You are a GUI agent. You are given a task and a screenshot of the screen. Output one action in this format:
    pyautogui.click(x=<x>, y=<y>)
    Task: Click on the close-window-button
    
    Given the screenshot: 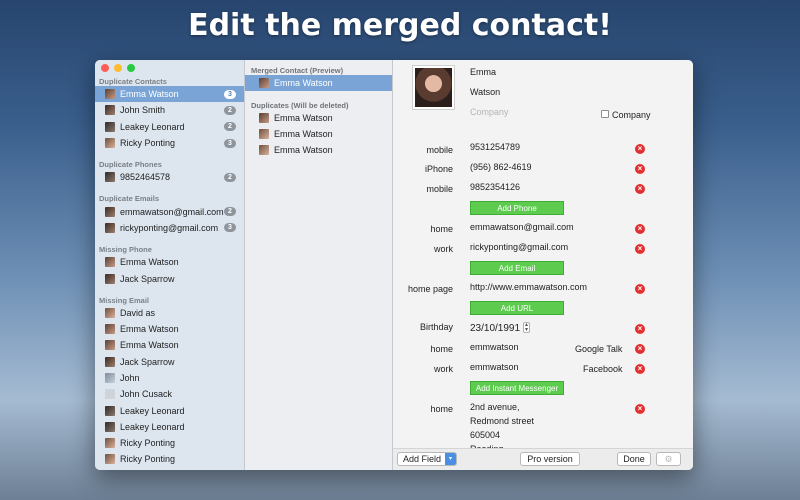 What is the action you would take?
    pyautogui.click(x=105, y=68)
    